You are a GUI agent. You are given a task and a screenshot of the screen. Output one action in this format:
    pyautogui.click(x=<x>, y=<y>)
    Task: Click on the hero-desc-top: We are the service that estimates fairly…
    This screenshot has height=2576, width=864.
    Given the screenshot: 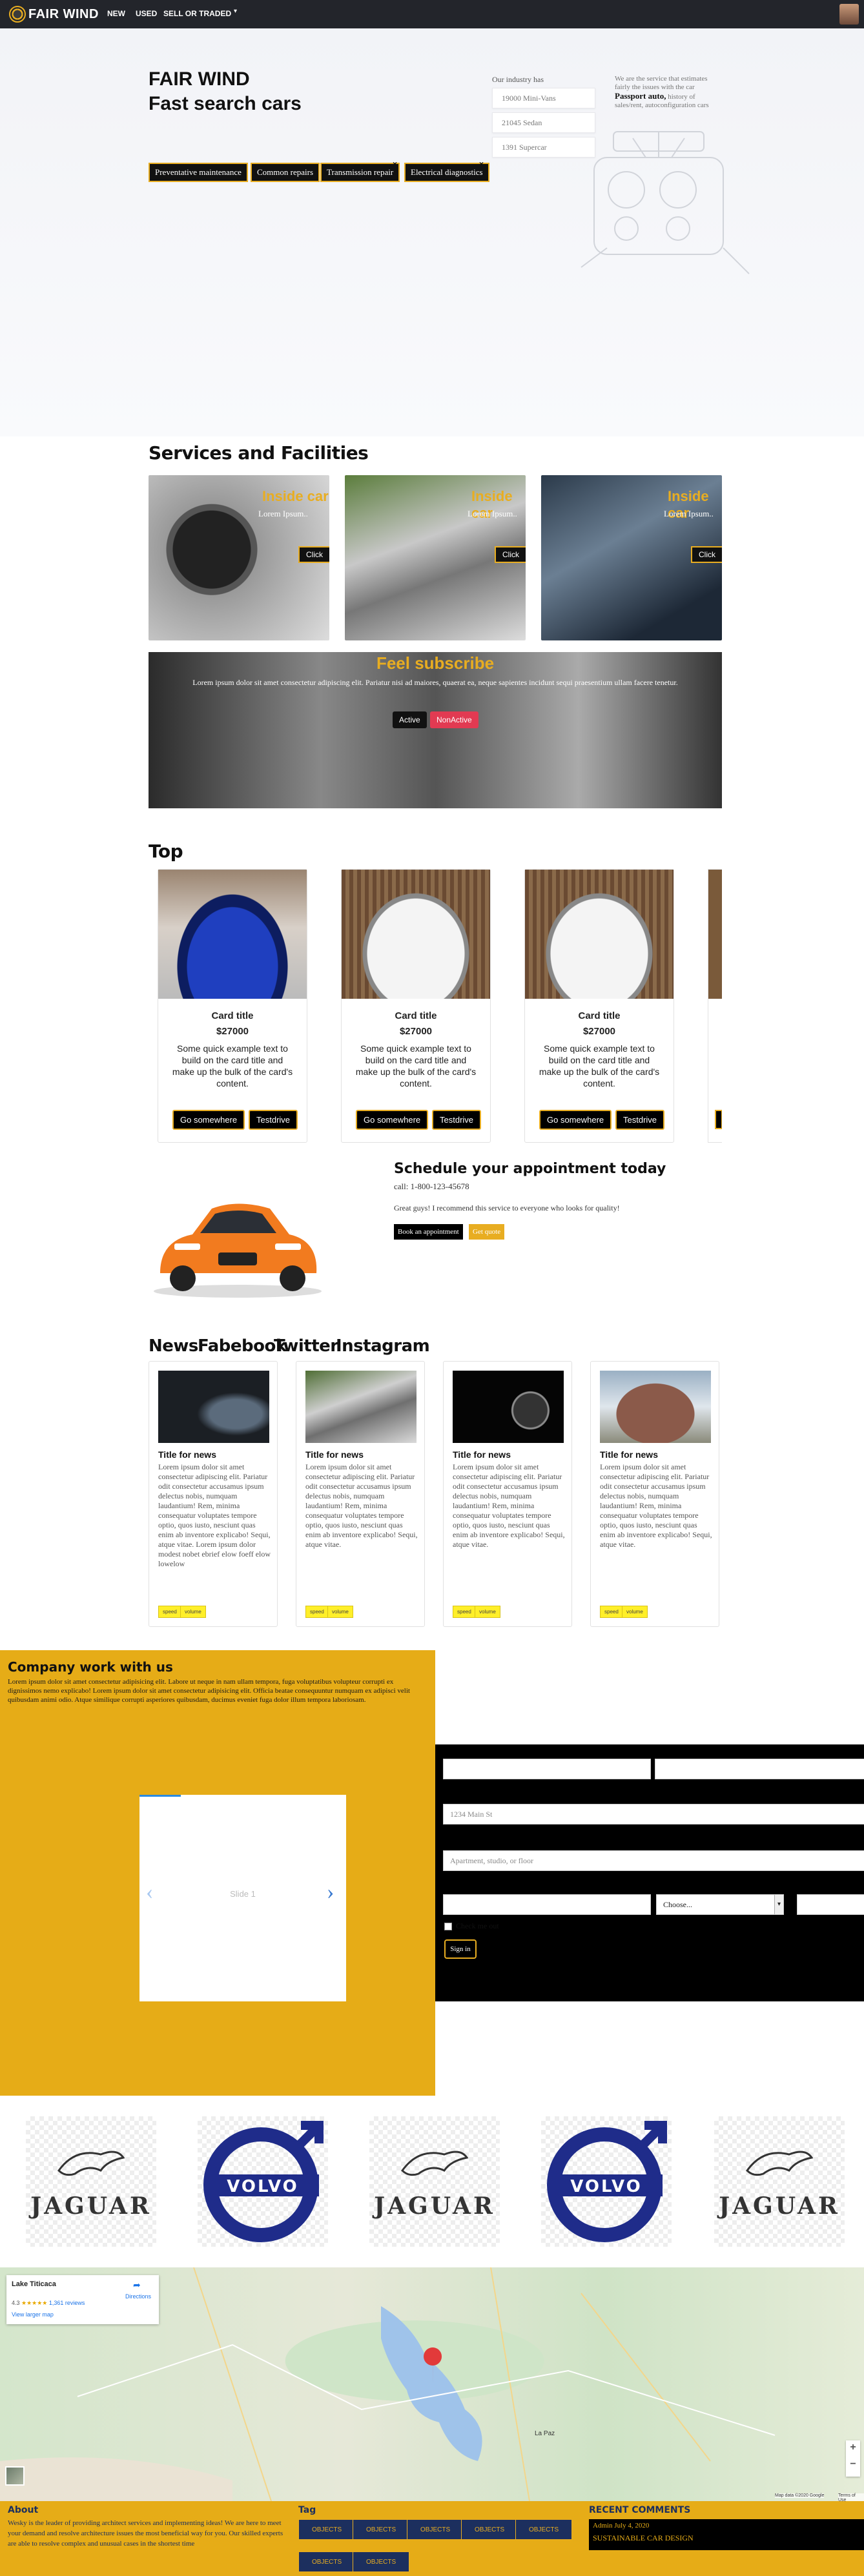 What is the action you would take?
    pyautogui.click(x=661, y=83)
    